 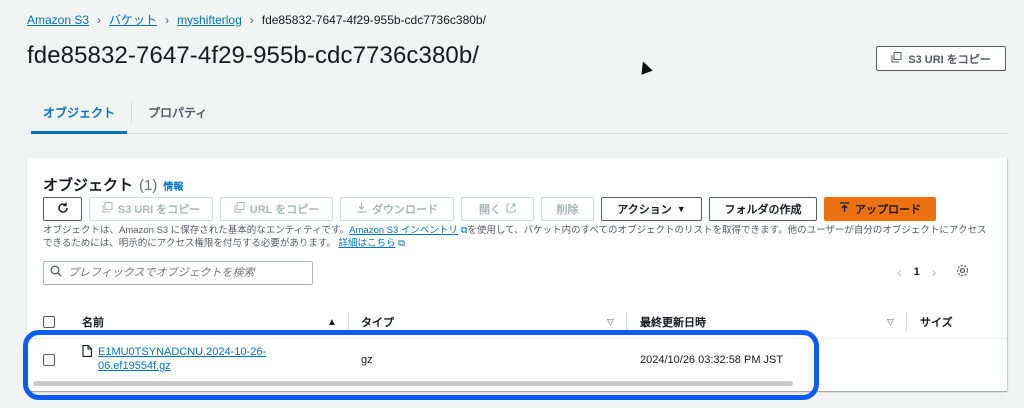 What do you see at coordinates (644, 210) in the screenshot?
I see `actions-label: アクション` at bounding box center [644, 210].